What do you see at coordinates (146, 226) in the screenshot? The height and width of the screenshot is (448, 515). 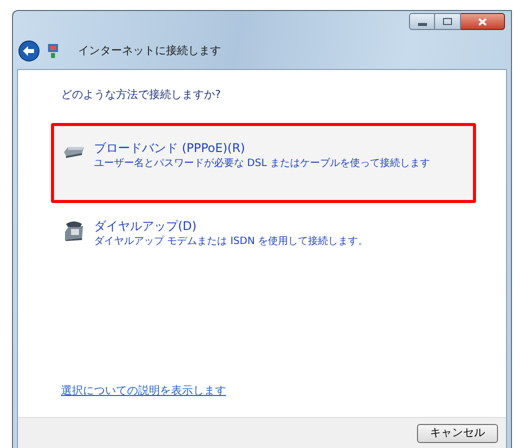 I see `option-title: ダイヤルアップ(D)` at bounding box center [146, 226].